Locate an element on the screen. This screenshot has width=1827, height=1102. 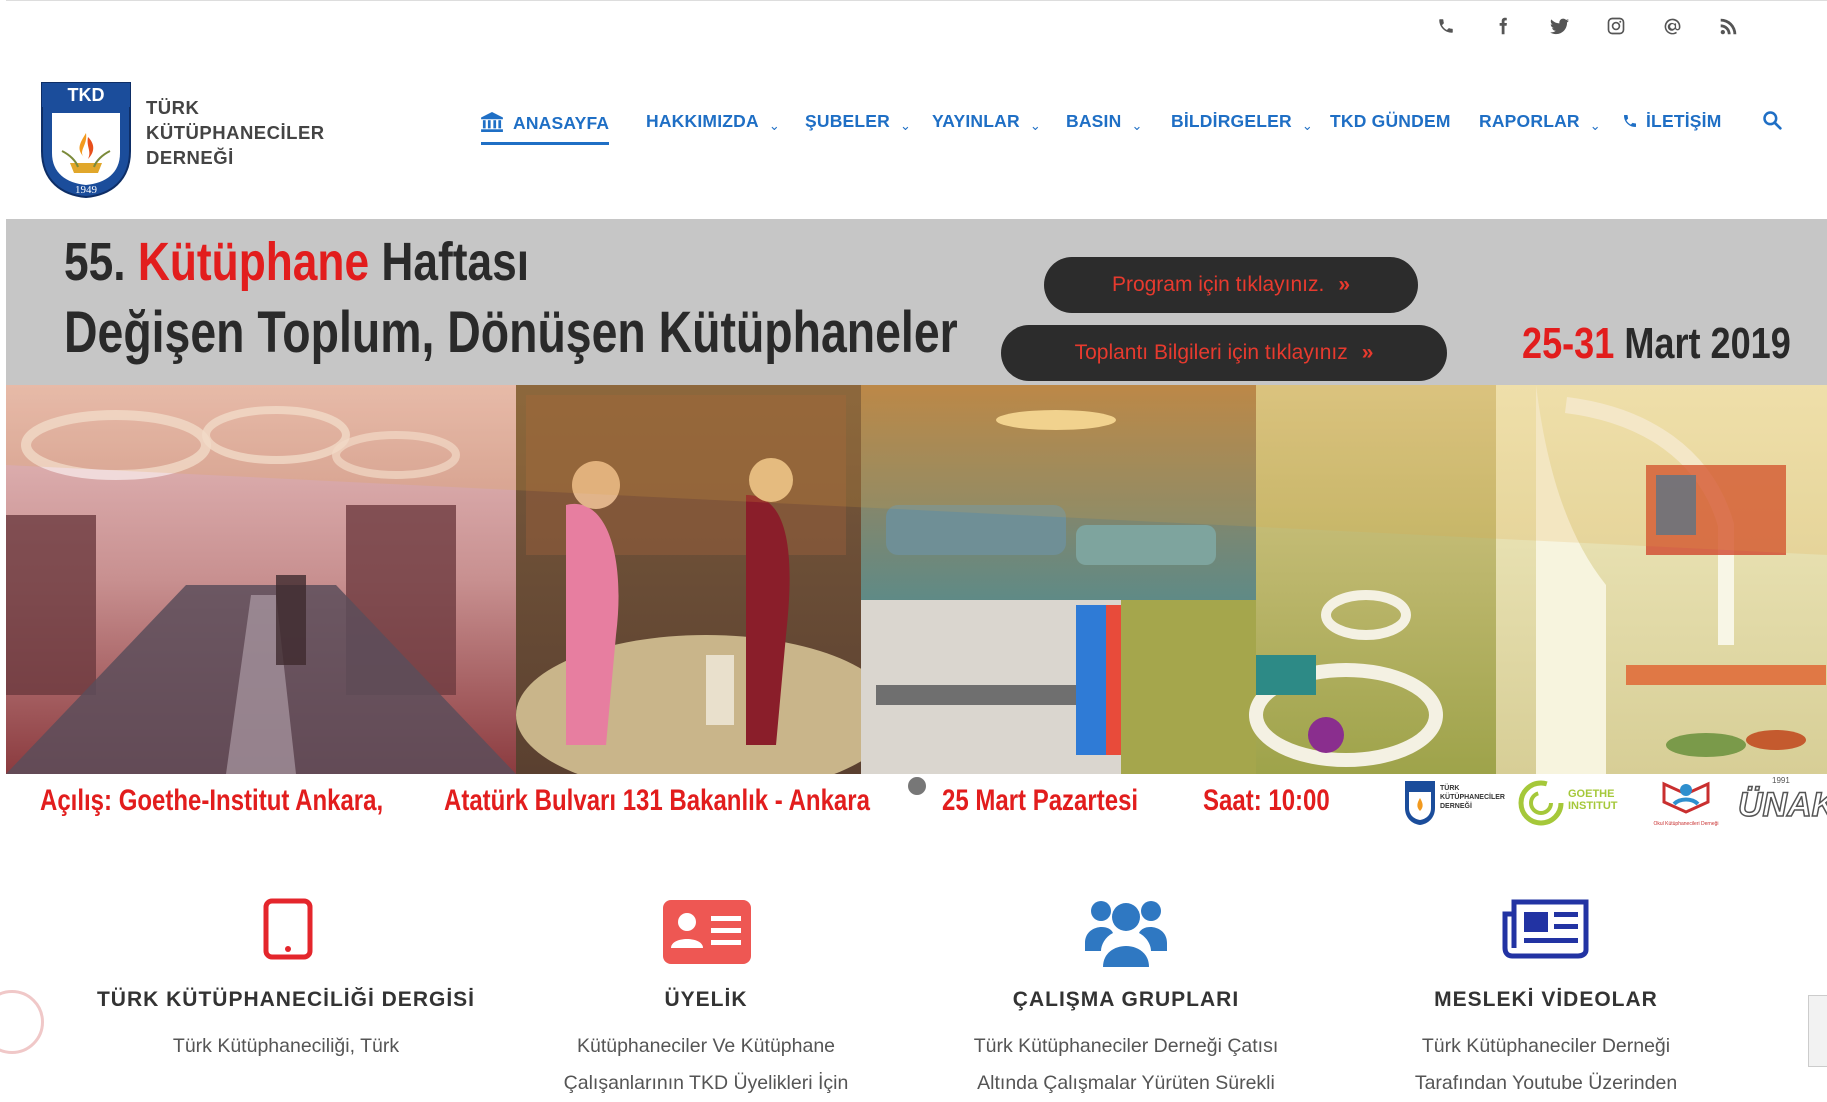
banner-title: 55. Kütüphane Haftası is located at coordinates (296, 262).